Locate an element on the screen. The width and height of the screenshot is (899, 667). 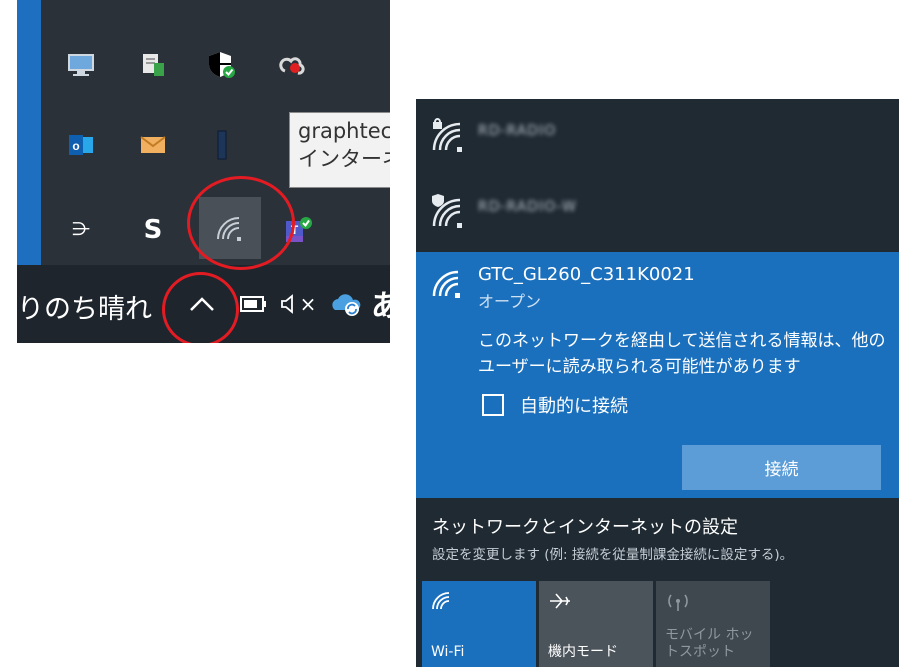
skype-icon: S is located at coordinates (153, 229).